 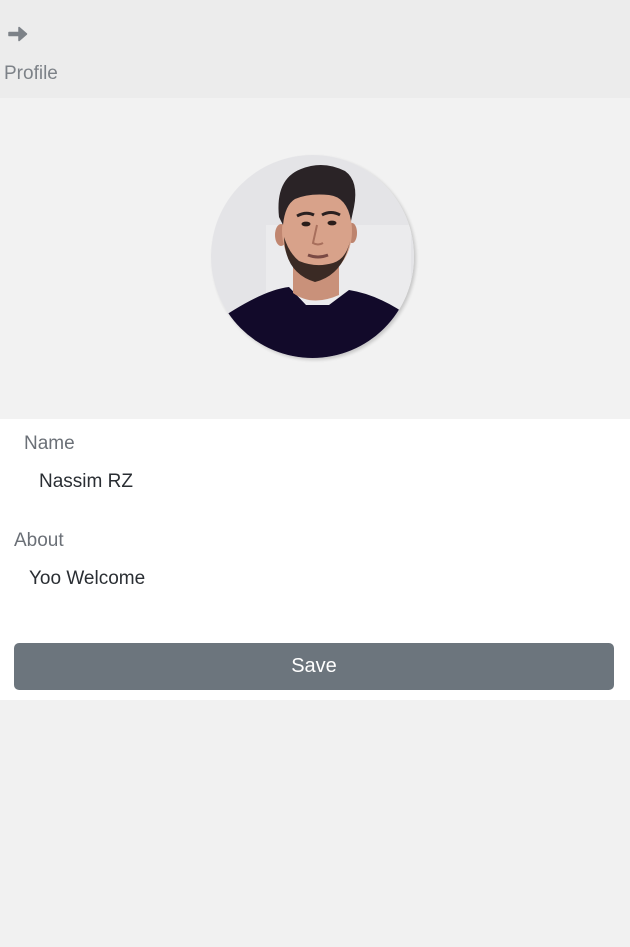 I want to click on page-title: Profile, so click(x=31, y=73).